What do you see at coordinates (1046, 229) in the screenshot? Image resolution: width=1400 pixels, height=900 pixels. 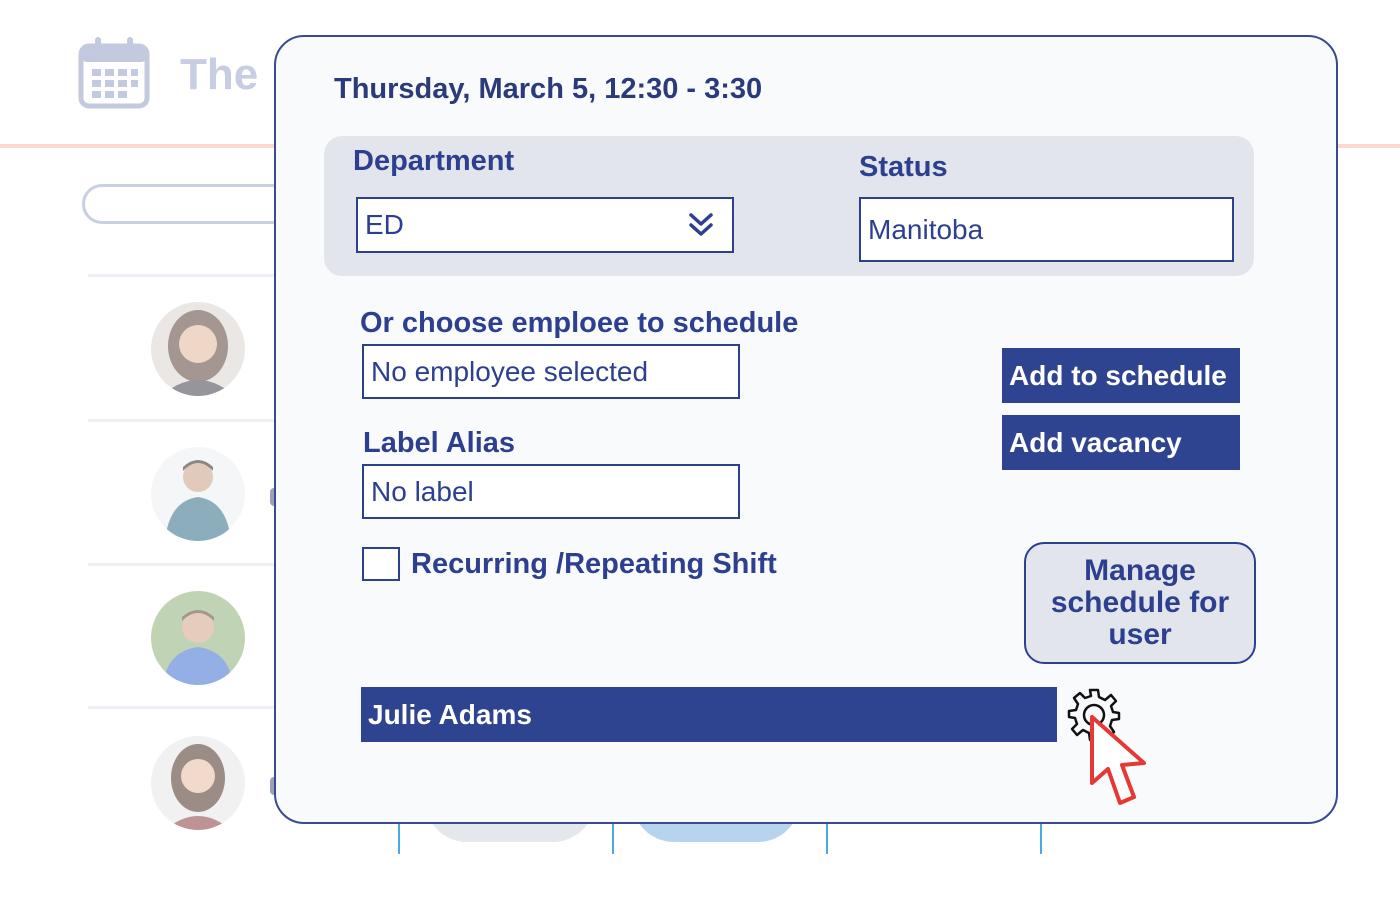 I see `status-field: Manitoba` at bounding box center [1046, 229].